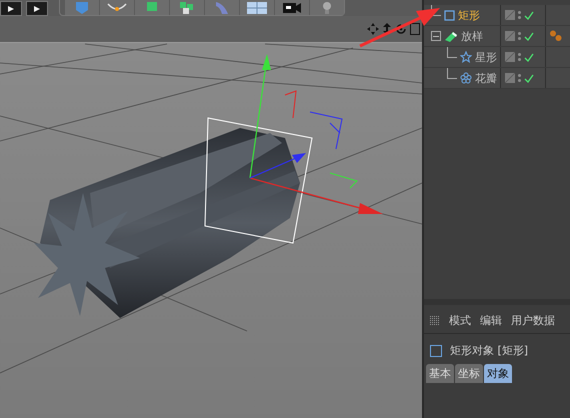  I want to click on object-row: 星形, so click(497, 57).